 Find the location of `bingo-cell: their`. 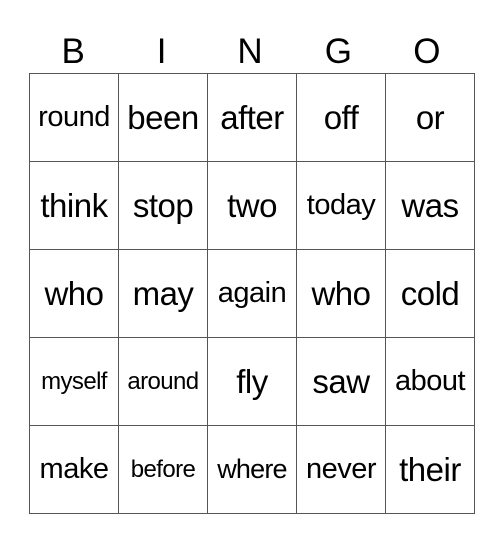

bingo-cell: their is located at coordinates (430, 469).